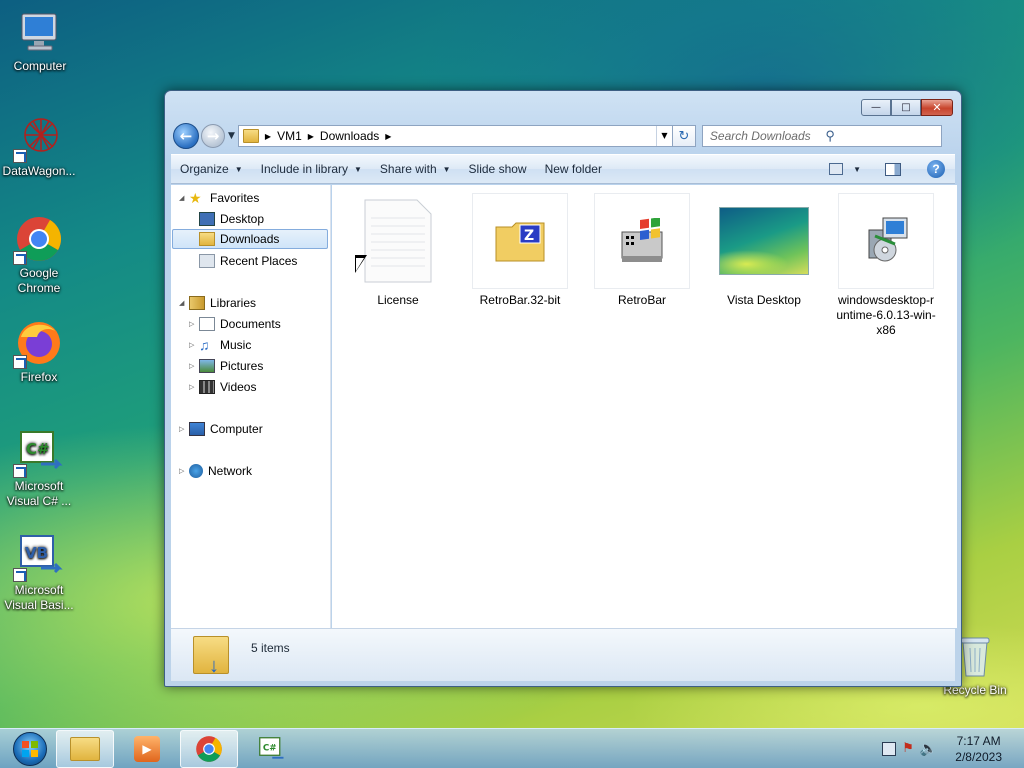 This screenshot has width=1024, height=768. What do you see at coordinates (230, 471) in the screenshot?
I see `nav-network-label: Network` at bounding box center [230, 471].